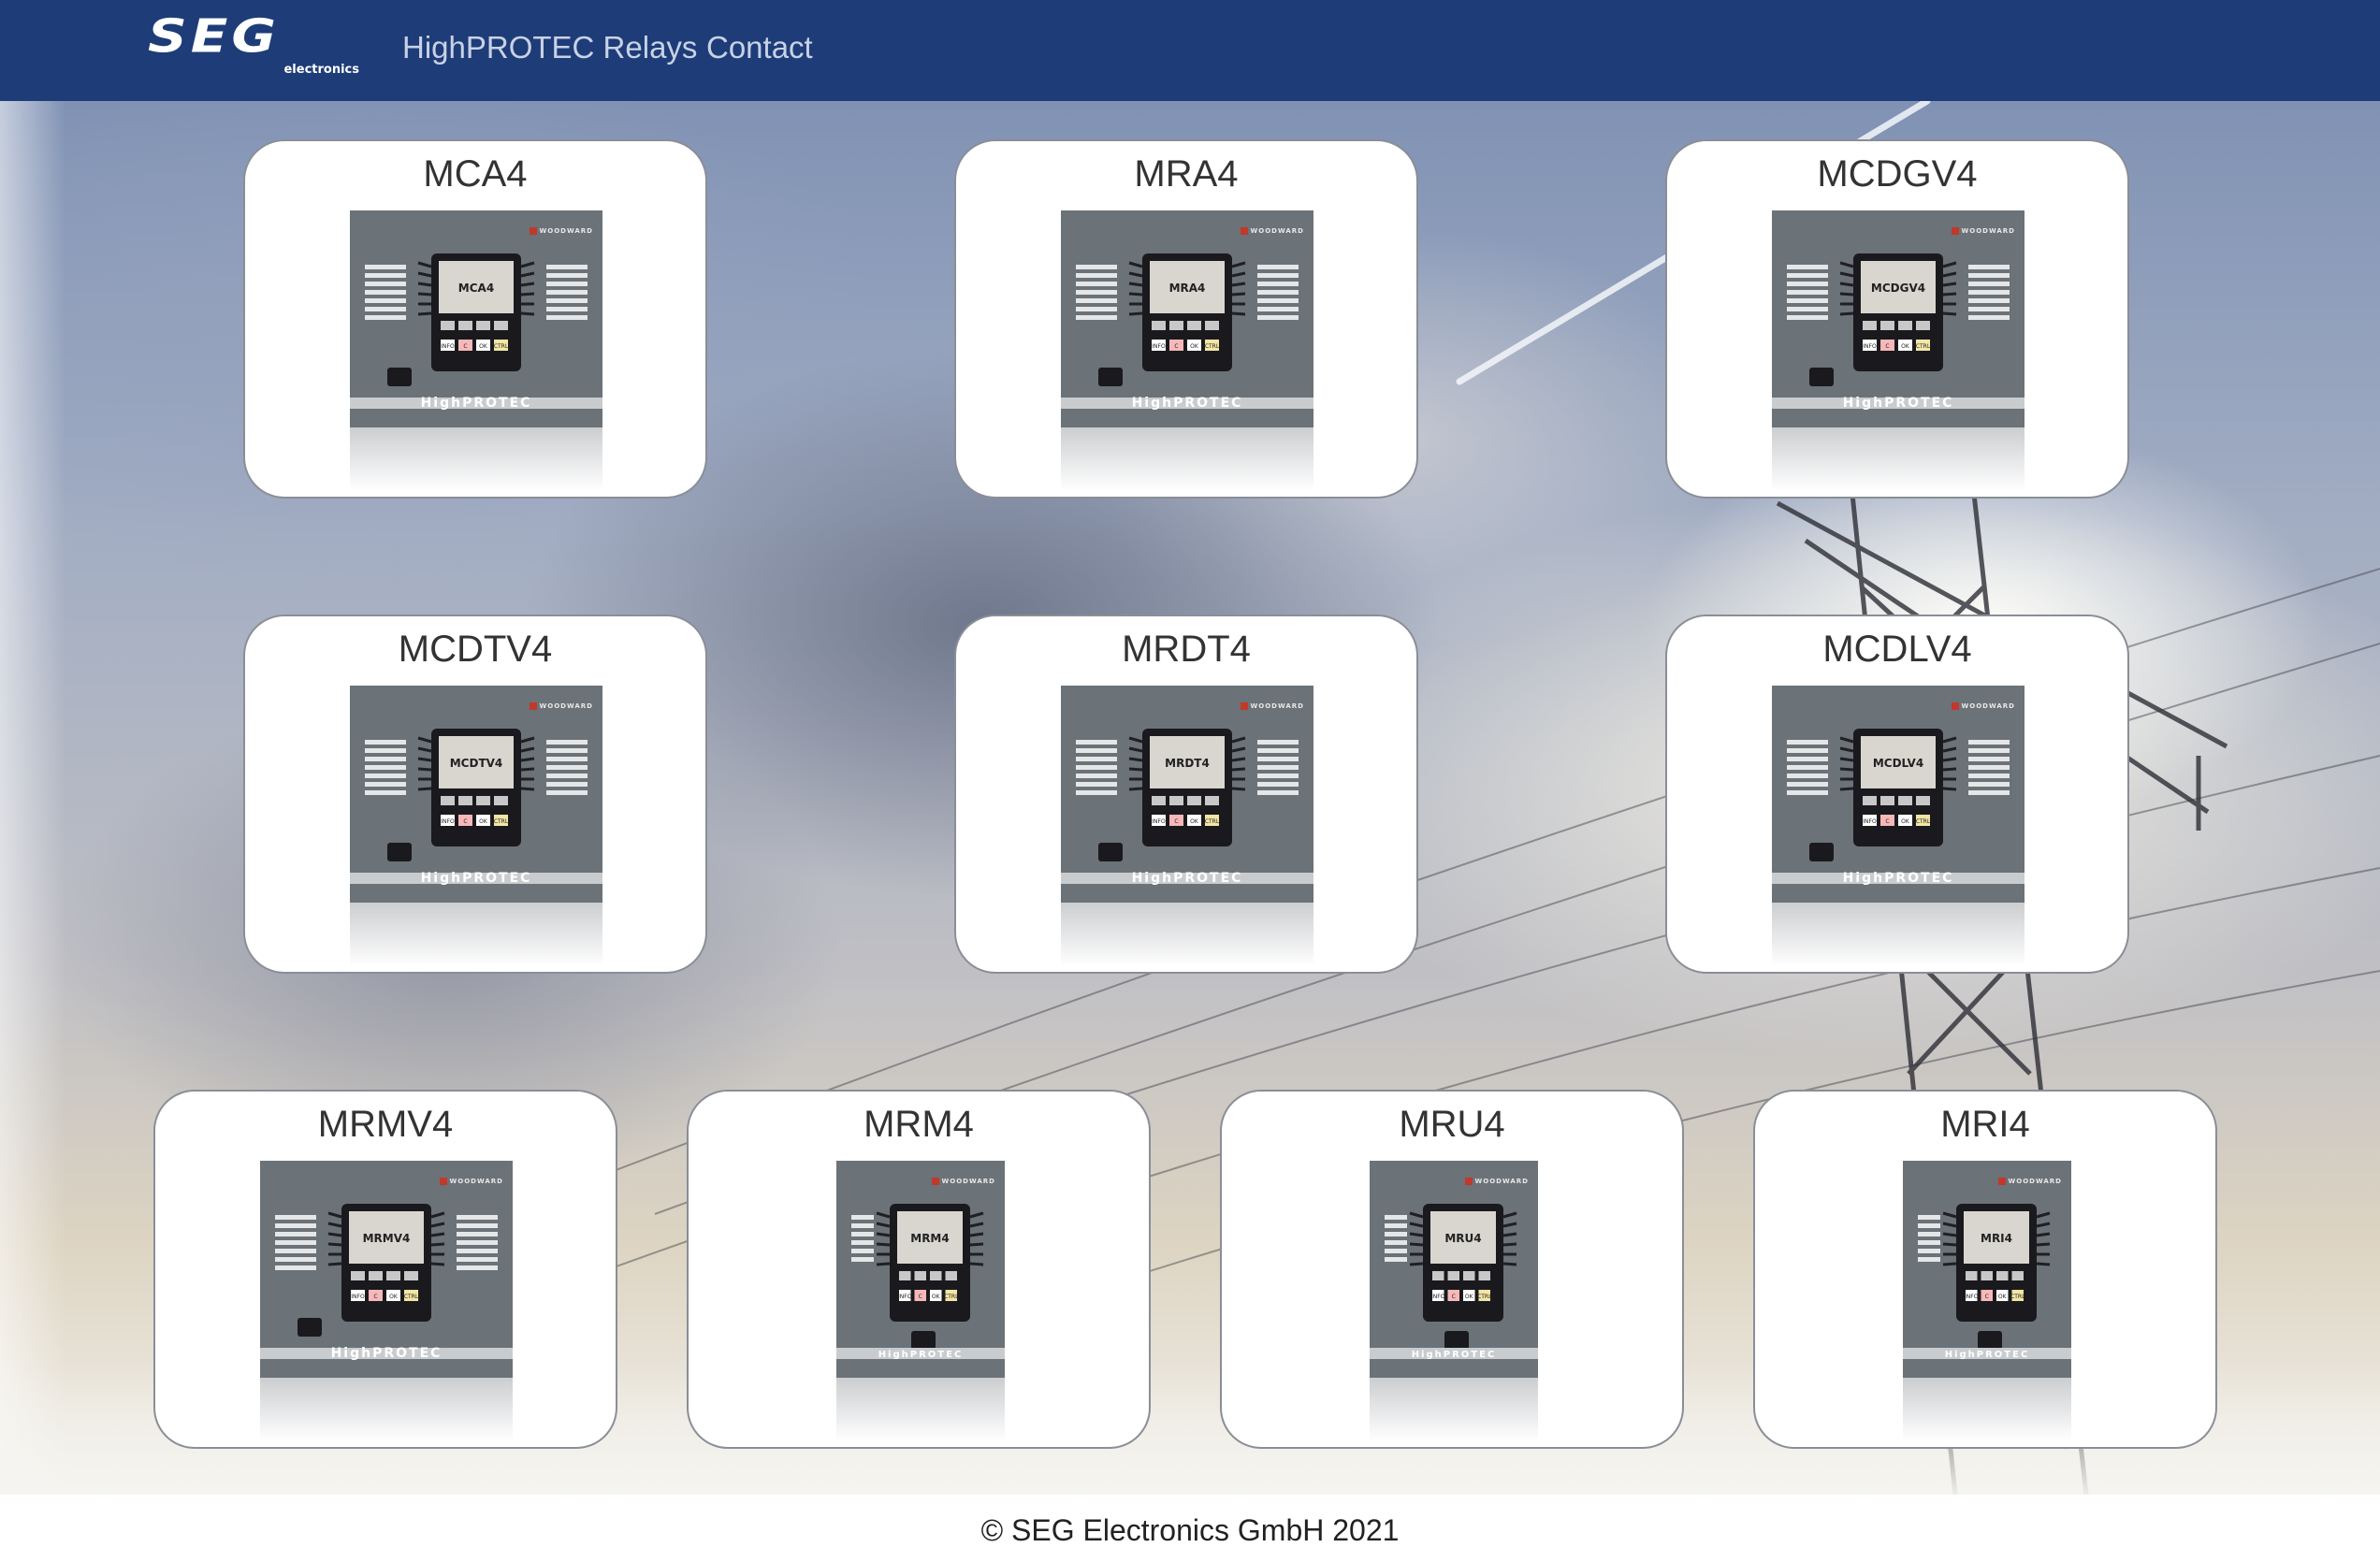  I want to click on relay-card-title: MRDT4, so click(1186, 649).